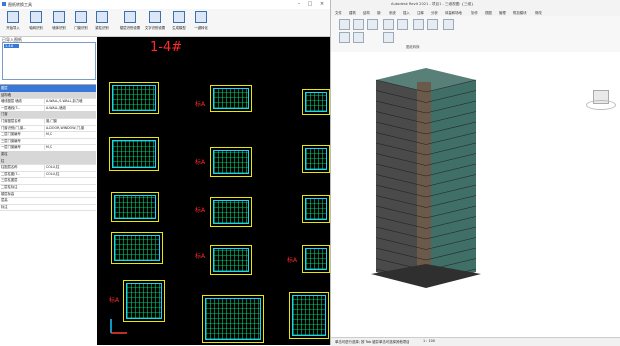 The width and height of the screenshot is (620, 346). I want to click on generate-icon, so click(179, 17).